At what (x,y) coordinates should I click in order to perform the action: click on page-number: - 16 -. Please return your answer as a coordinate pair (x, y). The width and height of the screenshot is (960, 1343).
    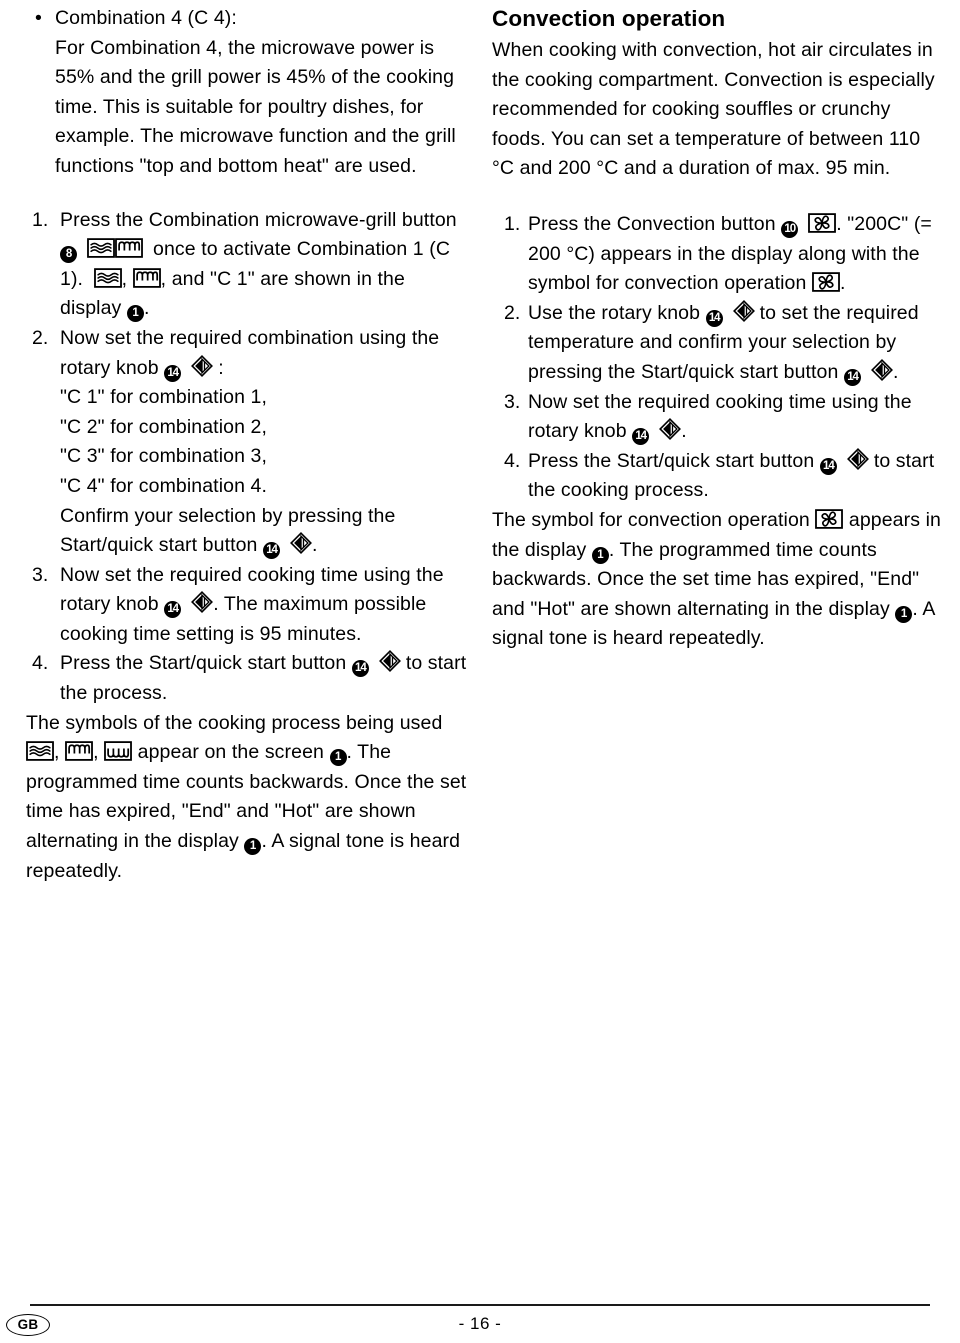
    Looking at the image, I should click on (480, 1323).